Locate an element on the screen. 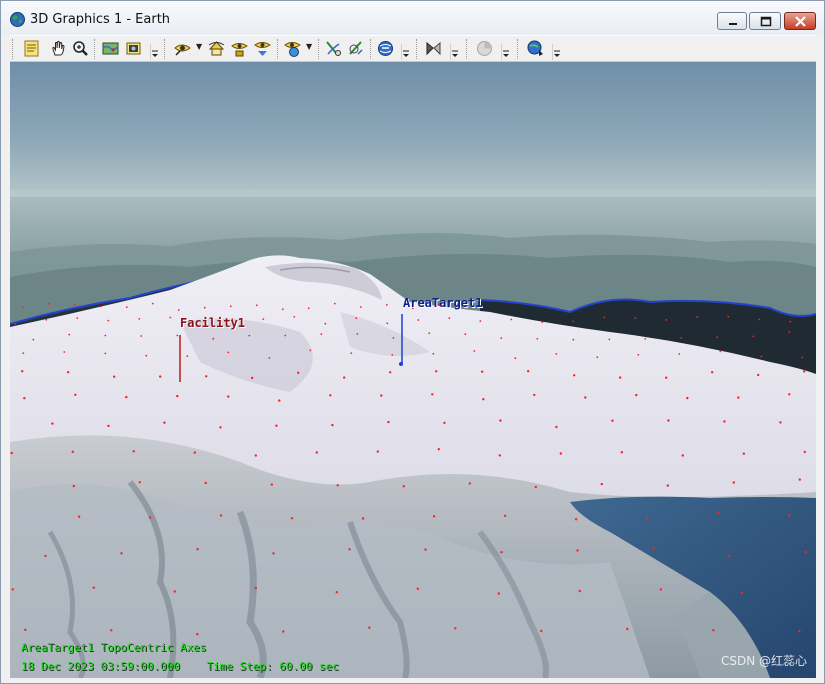 This screenshot has width=825, height=684. facility-label: Facility1 is located at coordinates (212, 323).